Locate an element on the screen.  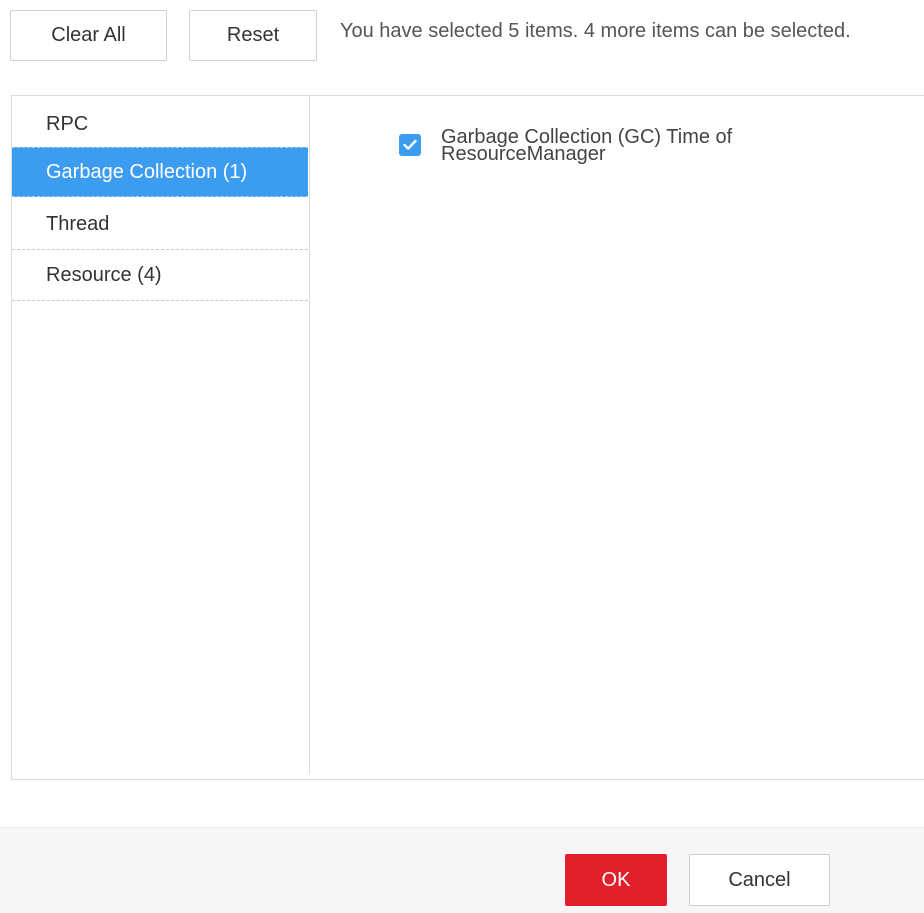
category-item-resource: Resource (4) is located at coordinates (160, 276).